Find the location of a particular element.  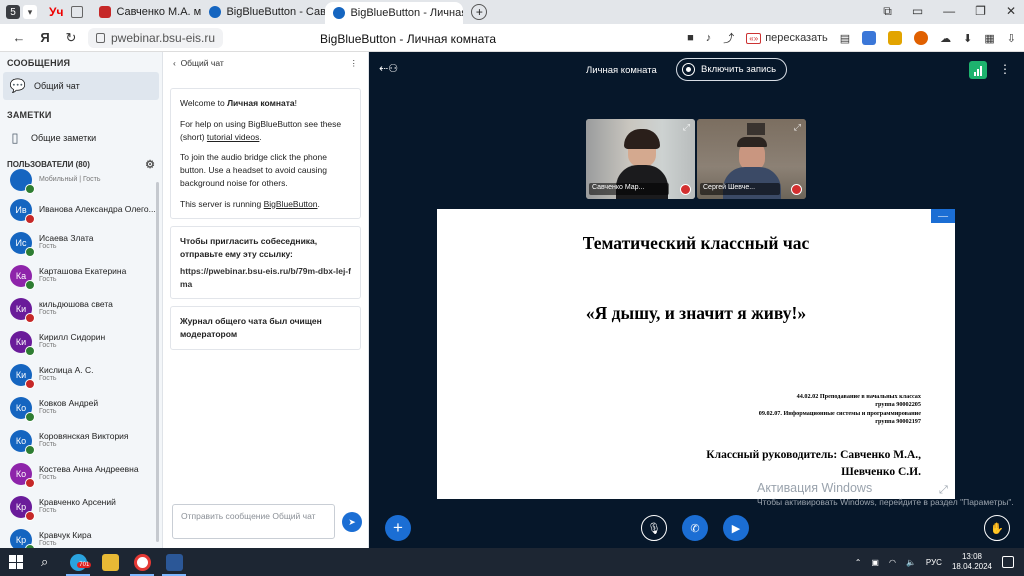

mic-permission-icon: ♪ is located at coordinates (709, 38).